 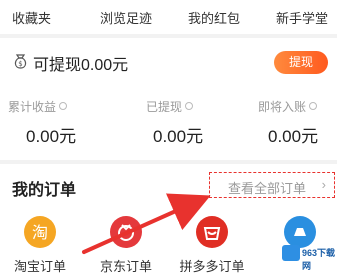 I want to click on taobao-icon: 淘, so click(x=40, y=232).